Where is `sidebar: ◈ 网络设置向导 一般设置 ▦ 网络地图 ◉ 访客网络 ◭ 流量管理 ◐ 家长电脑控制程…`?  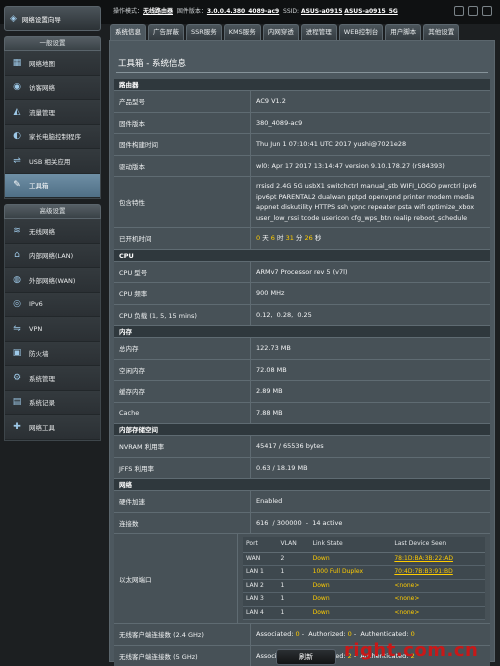 sidebar: ◈ 网络设置向导 一般设置 ▦ 网络地图 ◉ 访客网络 ◭ 流量管理 ◐ 家长电脑控制程… is located at coordinates (52, 223).